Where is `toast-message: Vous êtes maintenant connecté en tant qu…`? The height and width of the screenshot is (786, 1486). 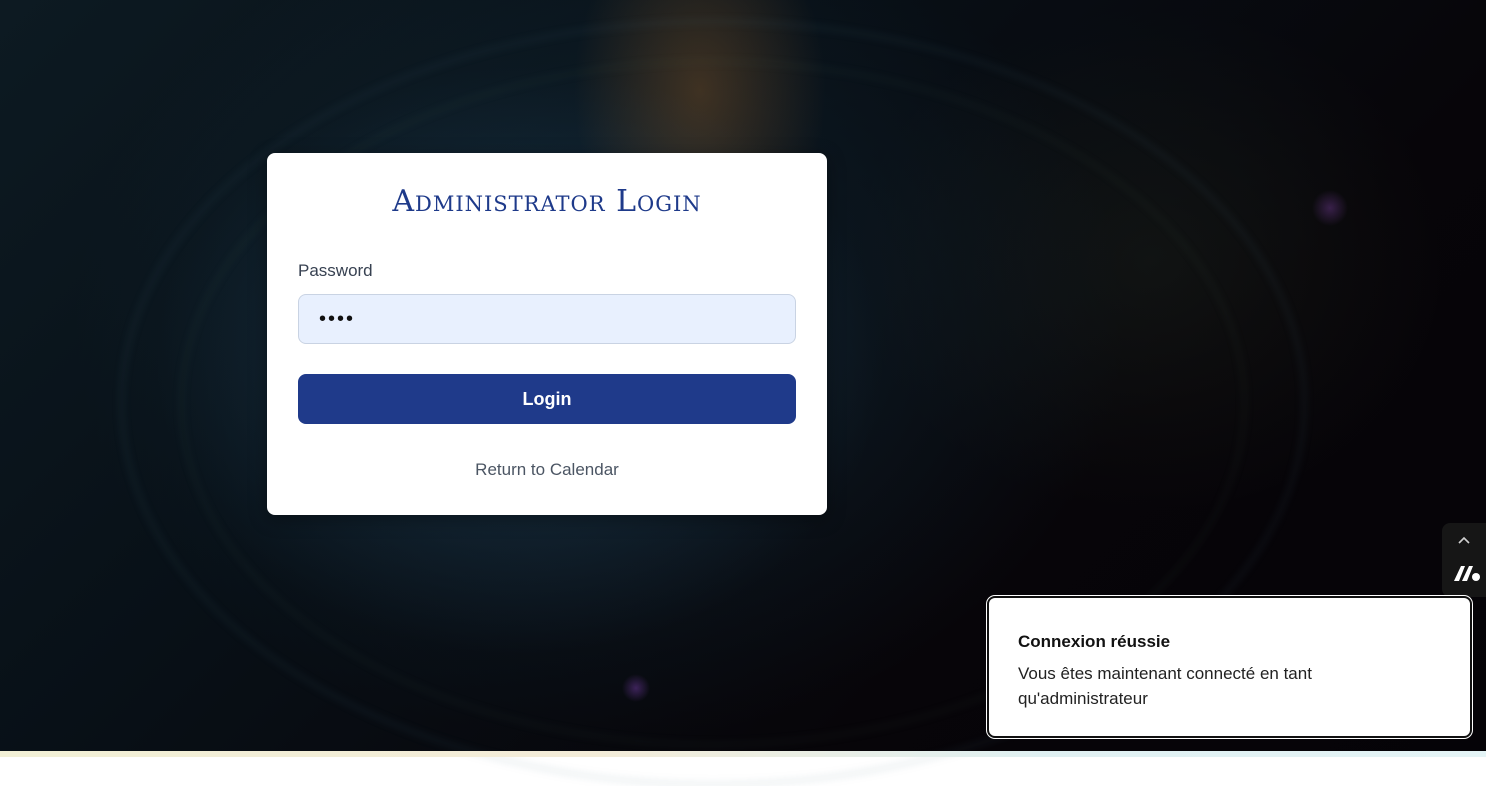
toast-message: Vous êtes maintenant connecté en tant qu… is located at coordinates (1165, 686).